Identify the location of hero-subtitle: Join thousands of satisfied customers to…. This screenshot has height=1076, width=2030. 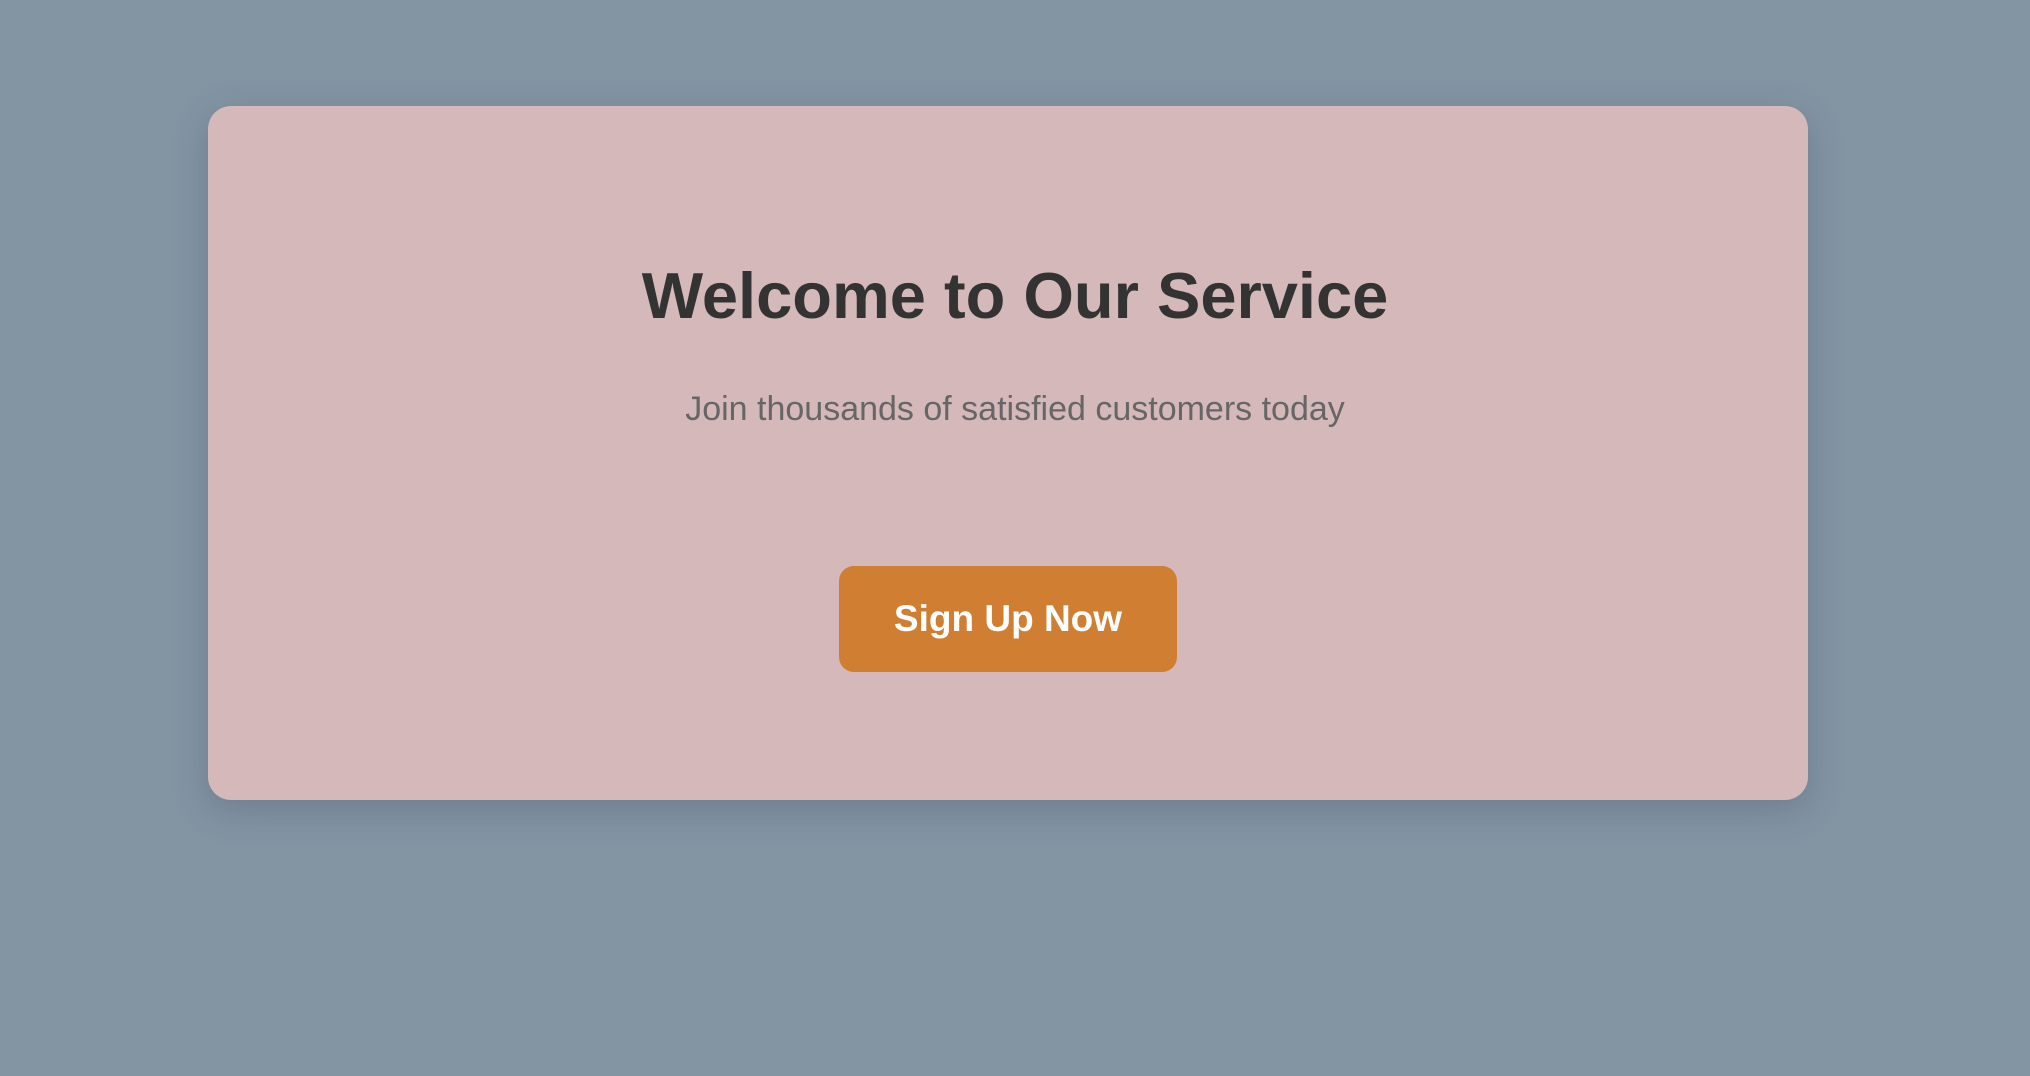
(1015, 409).